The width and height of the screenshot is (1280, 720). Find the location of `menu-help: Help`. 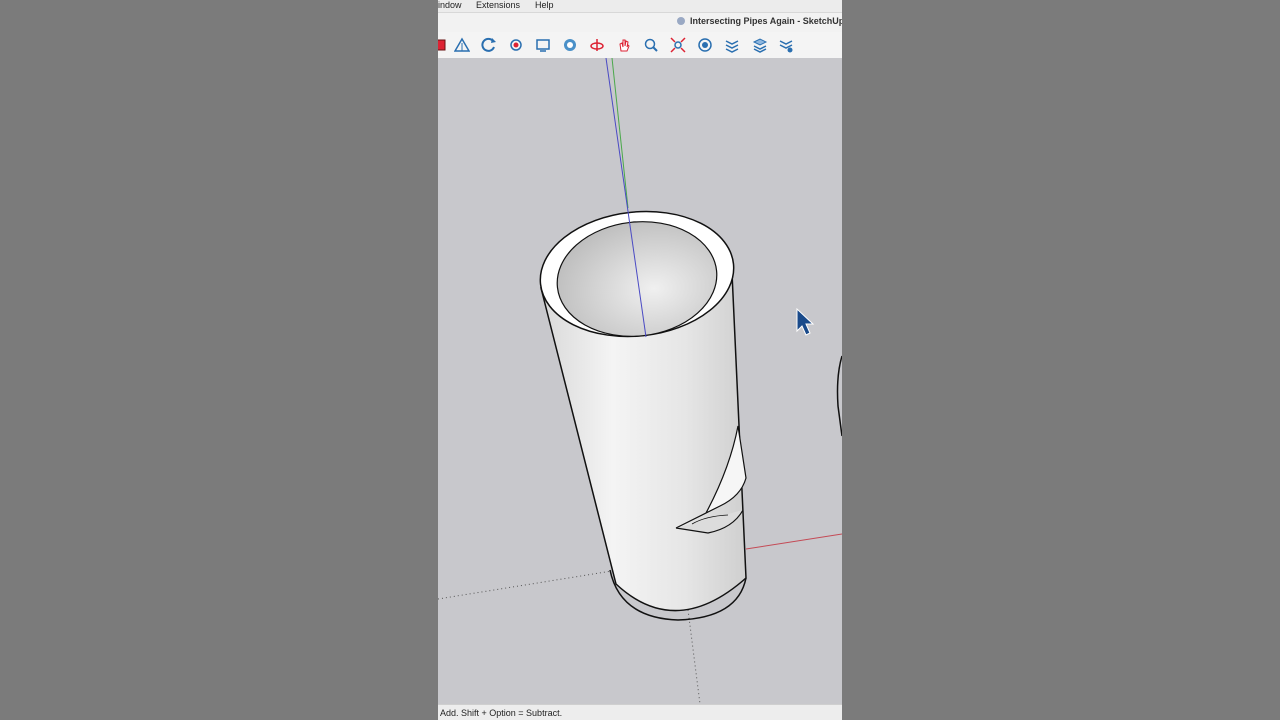

menu-help: Help is located at coordinates (544, 5).